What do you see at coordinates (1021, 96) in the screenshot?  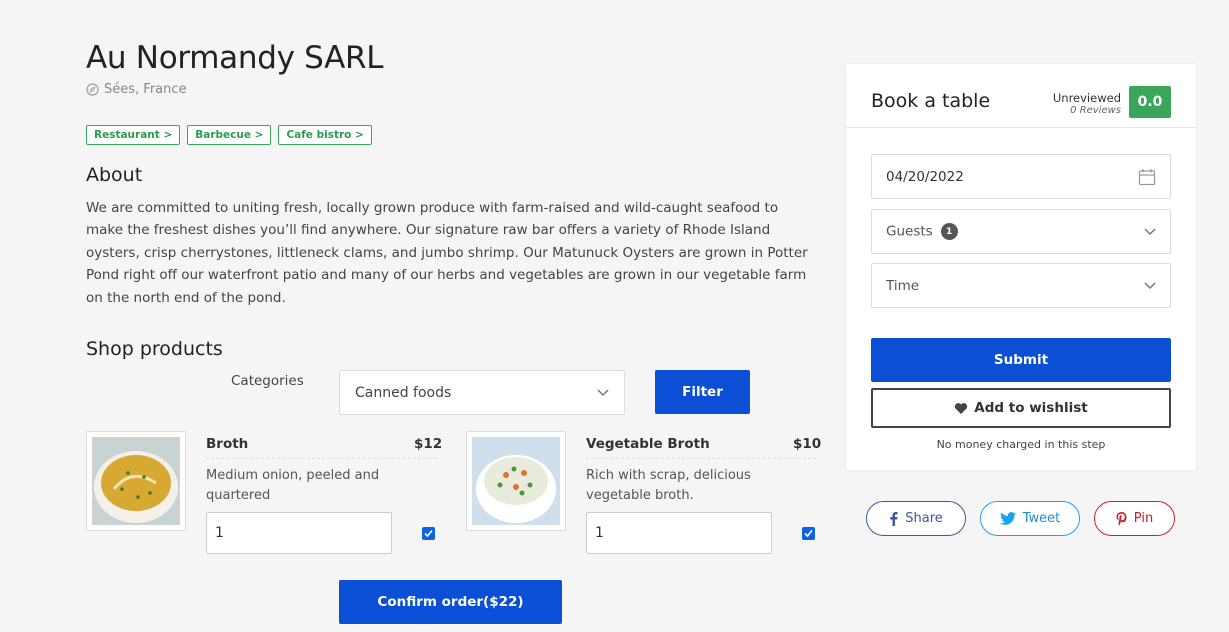 I see `booking-card-header: Book a table Unreviewed 0 Reviews 0.0` at bounding box center [1021, 96].